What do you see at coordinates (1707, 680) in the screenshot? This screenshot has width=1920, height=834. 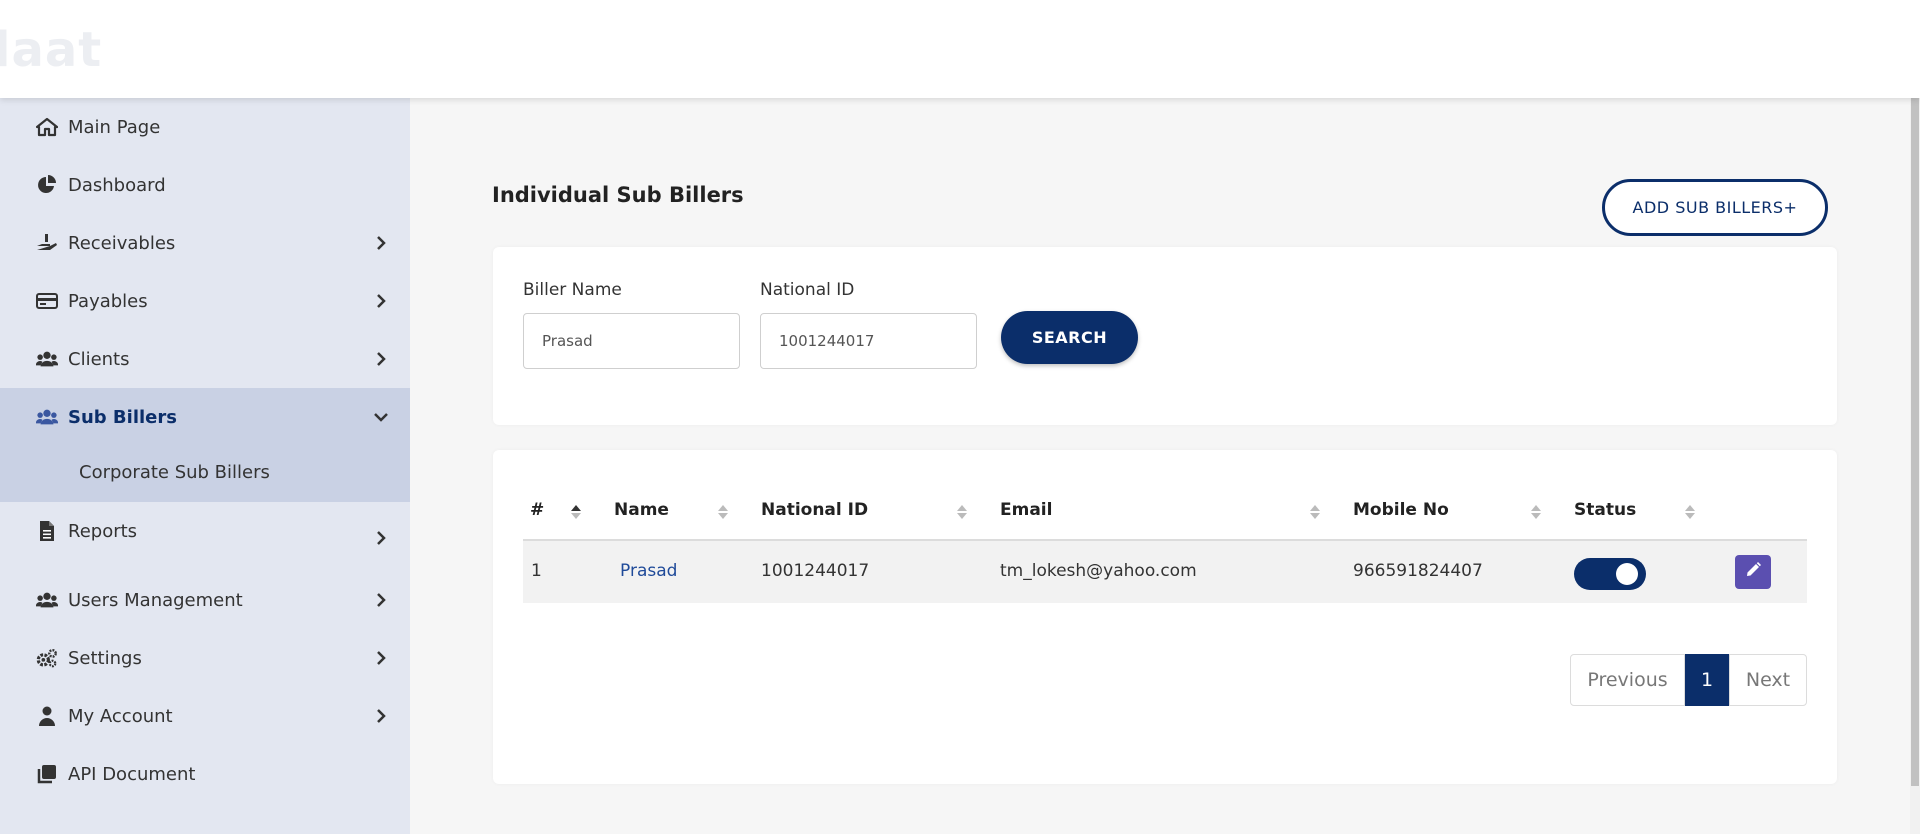 I see `pagination-page-button: 1` at bounding box center [1707, 680].